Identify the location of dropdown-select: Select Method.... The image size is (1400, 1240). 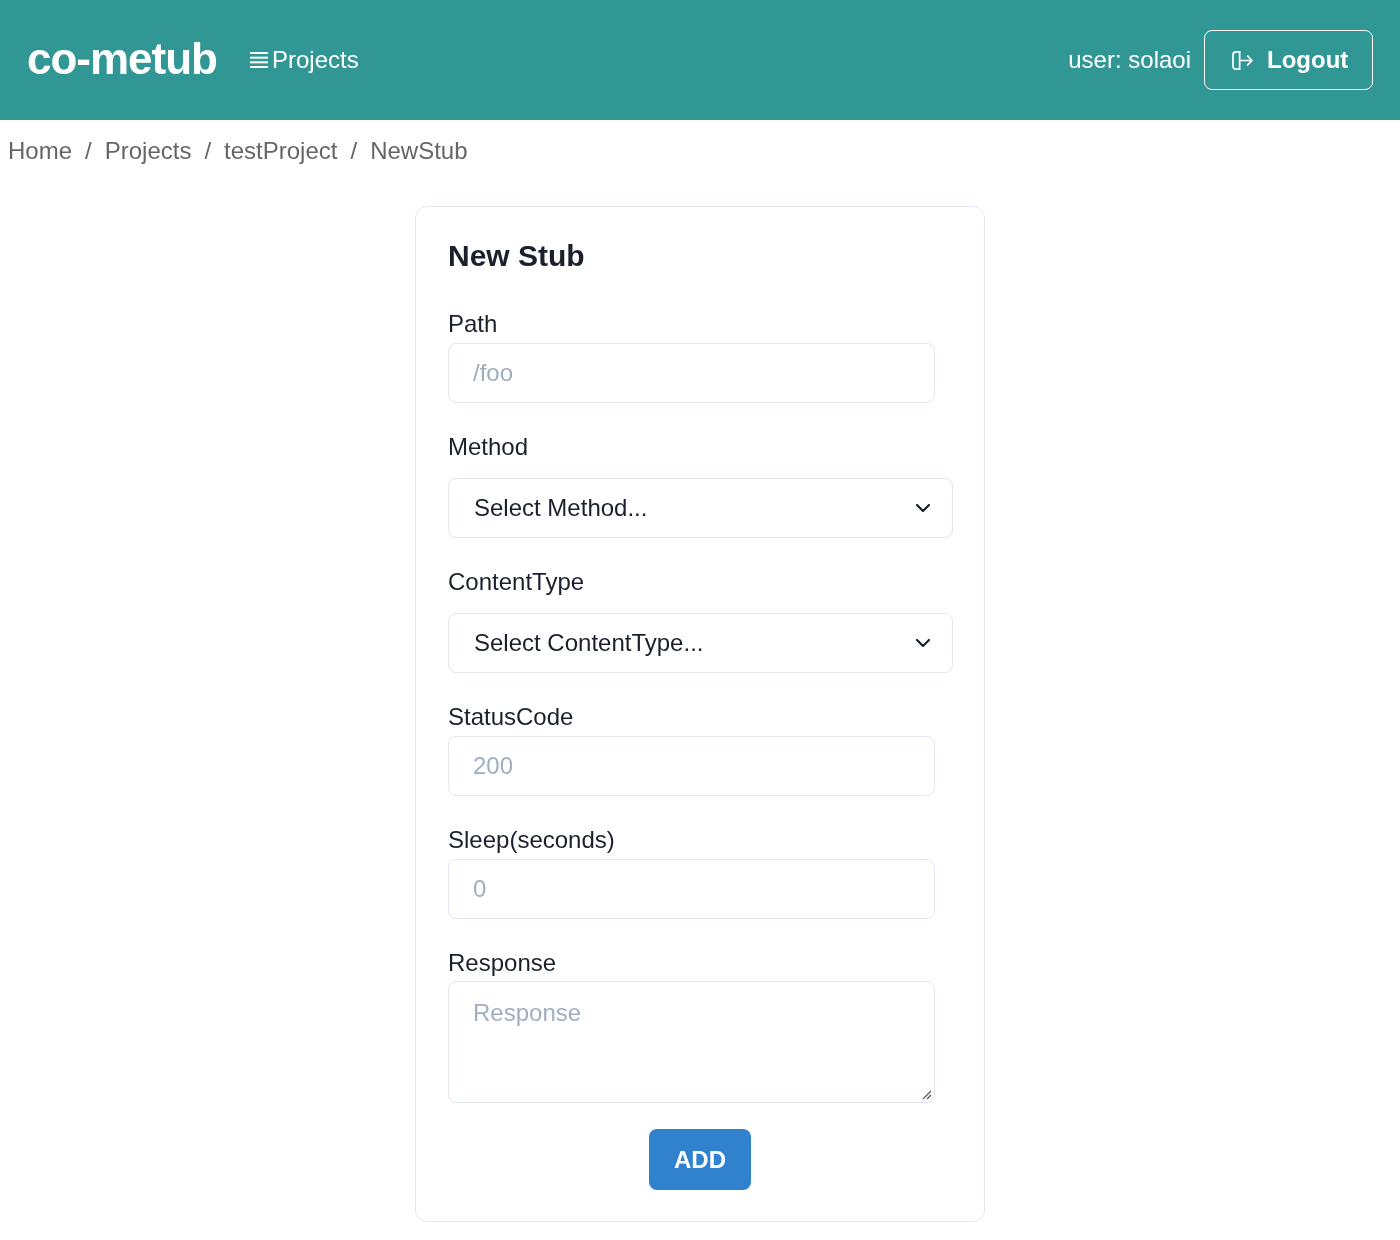
(700, 508).